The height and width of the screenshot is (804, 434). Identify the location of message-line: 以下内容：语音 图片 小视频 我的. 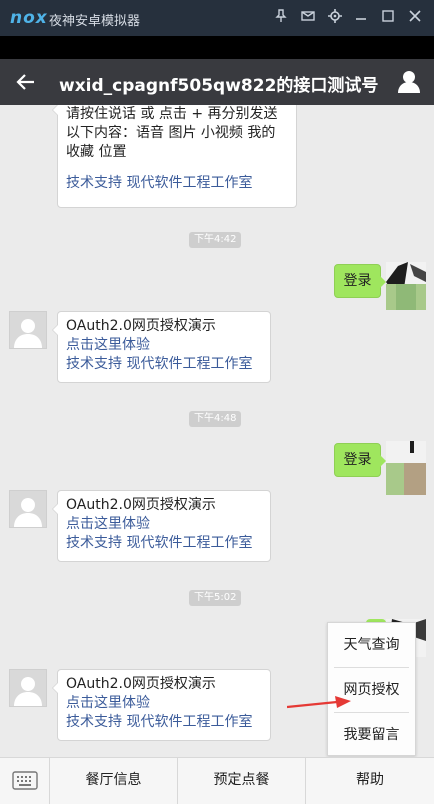
(171, 133).